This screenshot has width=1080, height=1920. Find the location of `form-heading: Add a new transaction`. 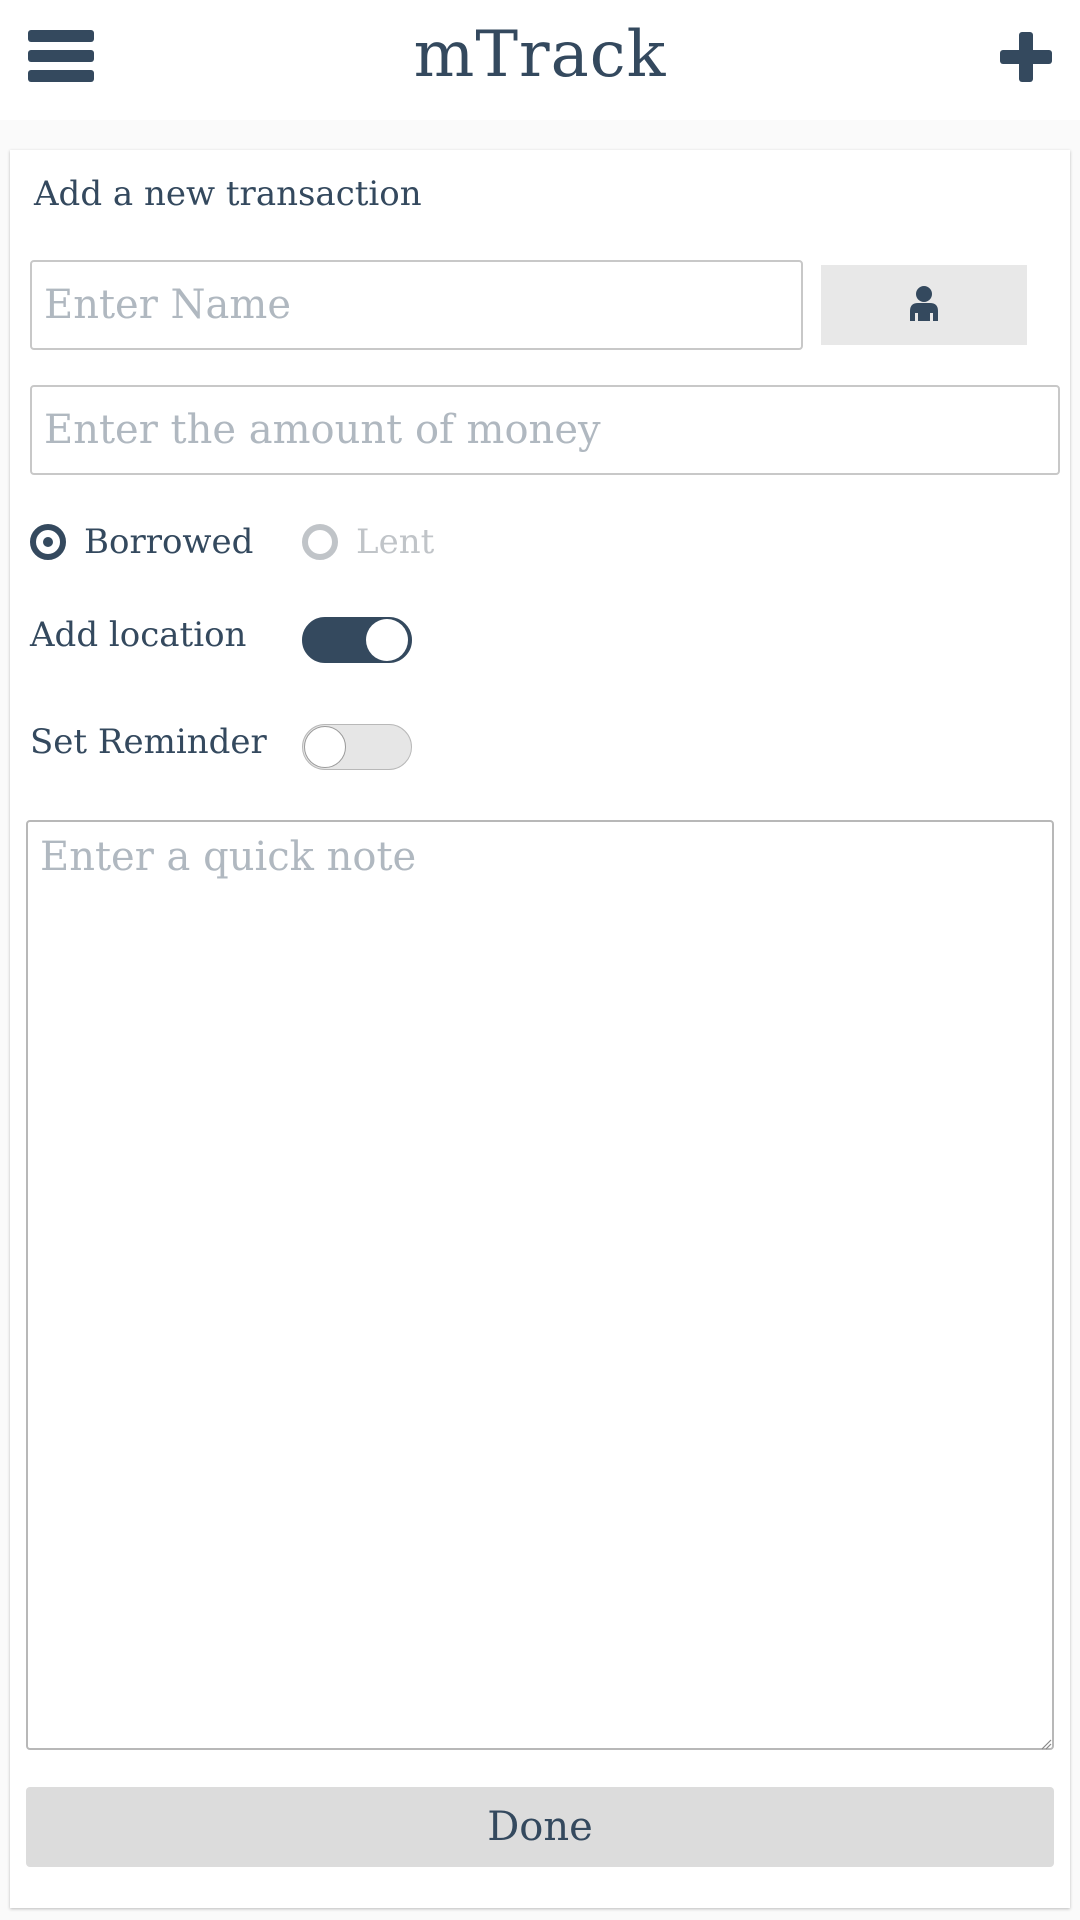

form-heading: Add a new transaction is located at coordinates (228, 194).